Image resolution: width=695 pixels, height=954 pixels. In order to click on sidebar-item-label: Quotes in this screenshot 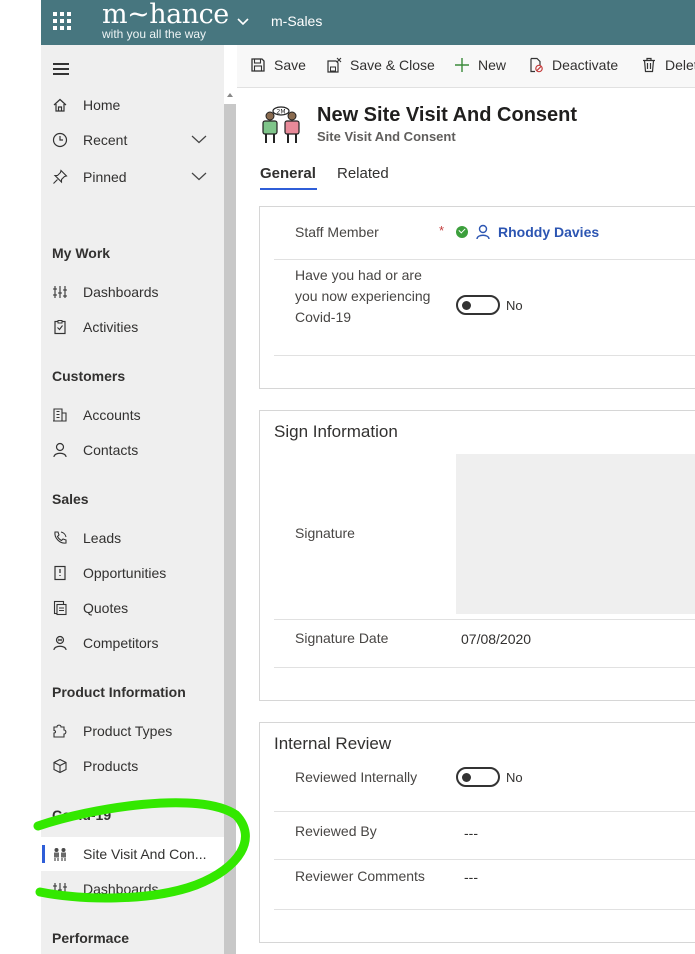, I will do `click(106, 608)`.